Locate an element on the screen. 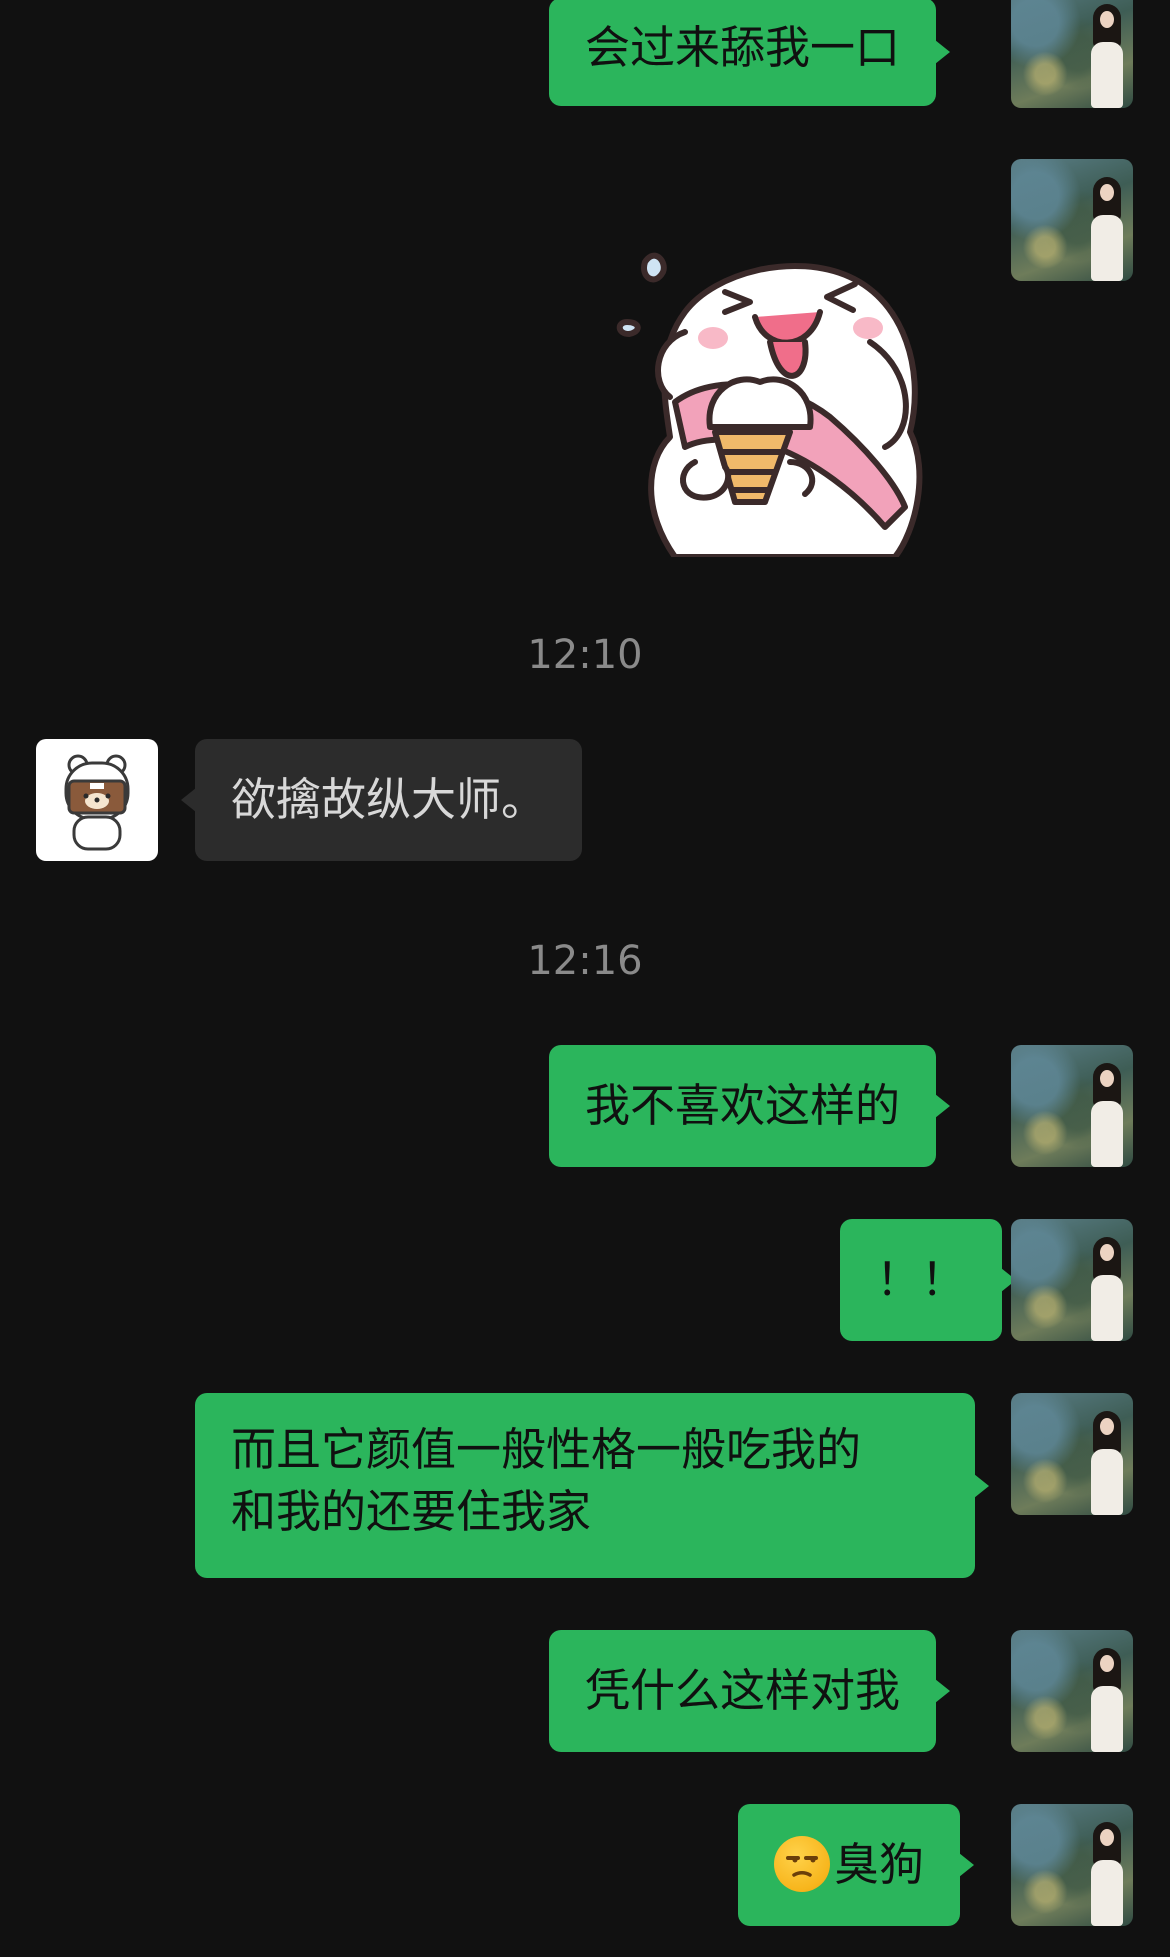 The image size is (1170, 1957). timestamp: 12:16 is located at coordinates (585, 961).